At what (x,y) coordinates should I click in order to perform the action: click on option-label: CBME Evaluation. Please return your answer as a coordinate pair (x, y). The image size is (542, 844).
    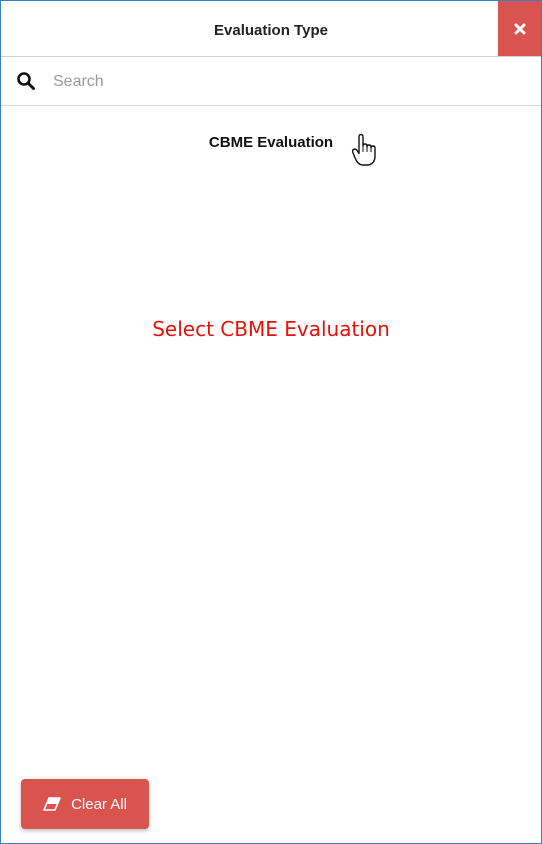
    Looking at the image, I should click on (271, 142).